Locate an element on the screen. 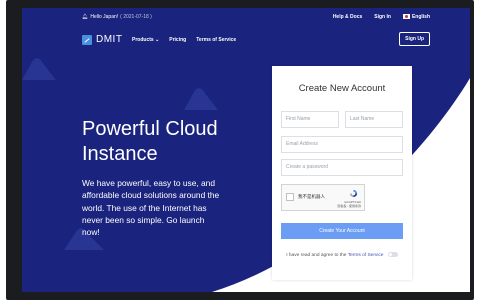 The image size is (480, 300). sign-in-link: Sign In is located at coordinates (382, 17).